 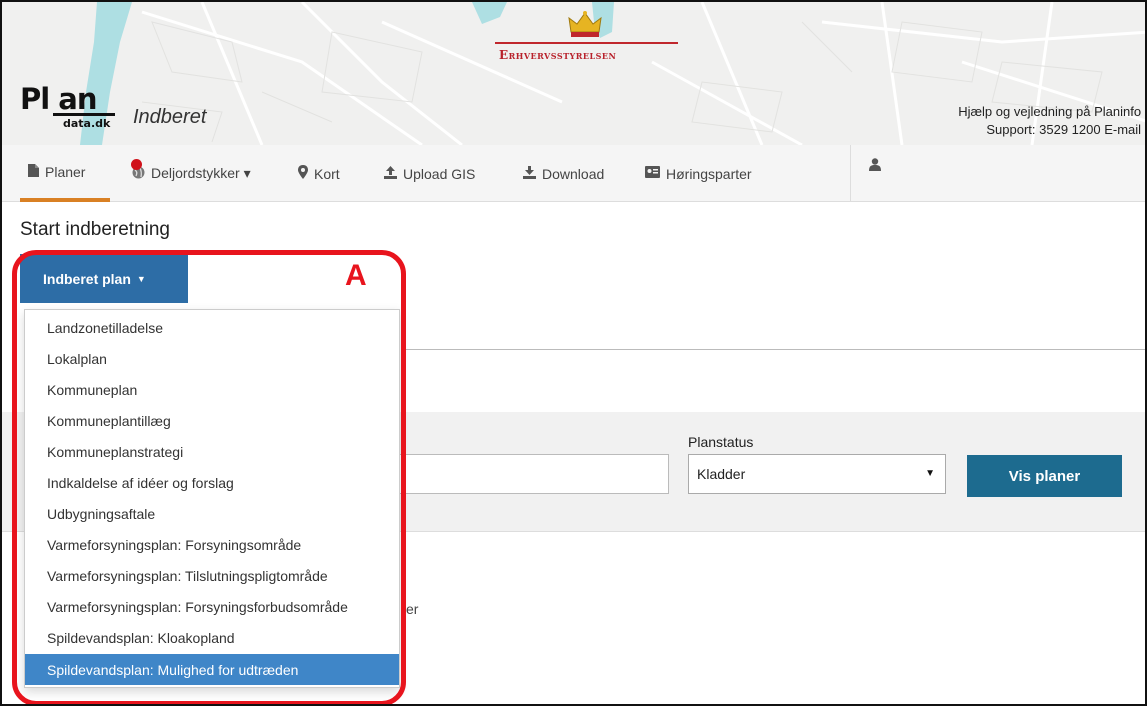 What do you see at coordinates (721, 474) in the screenshot?
I see `planstatus-value: Kladder` at bounding box center [721, 474].